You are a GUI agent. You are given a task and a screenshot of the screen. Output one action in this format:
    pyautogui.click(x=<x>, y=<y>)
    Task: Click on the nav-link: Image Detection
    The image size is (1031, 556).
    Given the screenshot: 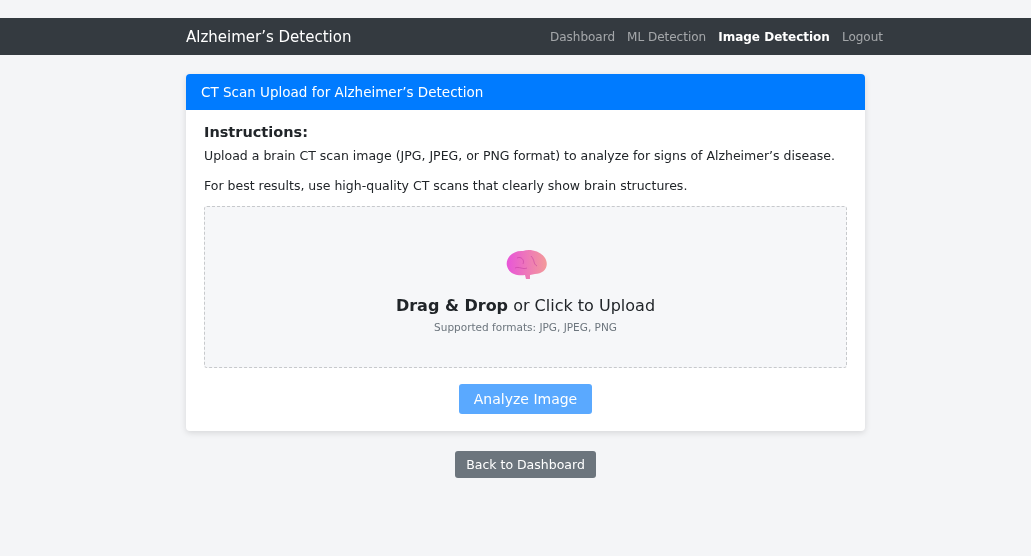 What is the action you would take?
    pyautogui.click(x=774, y=36)
    